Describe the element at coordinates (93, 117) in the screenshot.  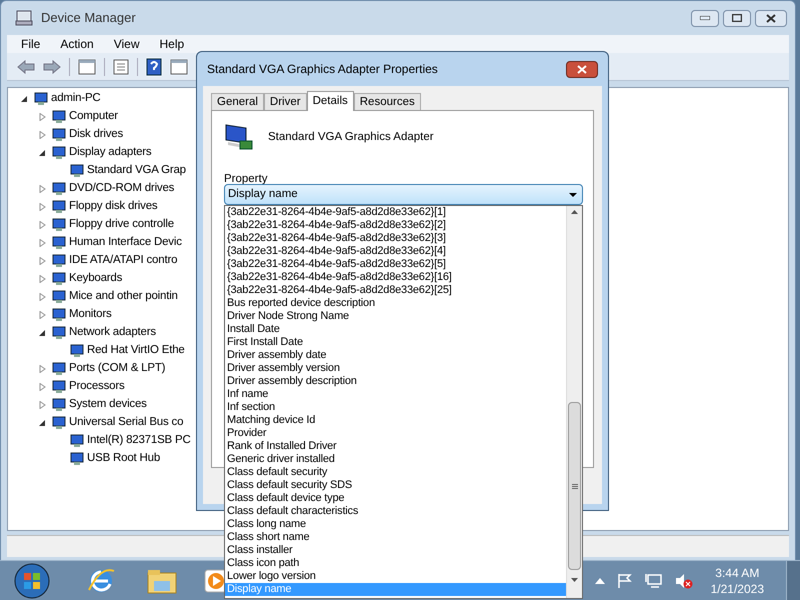
I see `tree-item: Computer` at that location.